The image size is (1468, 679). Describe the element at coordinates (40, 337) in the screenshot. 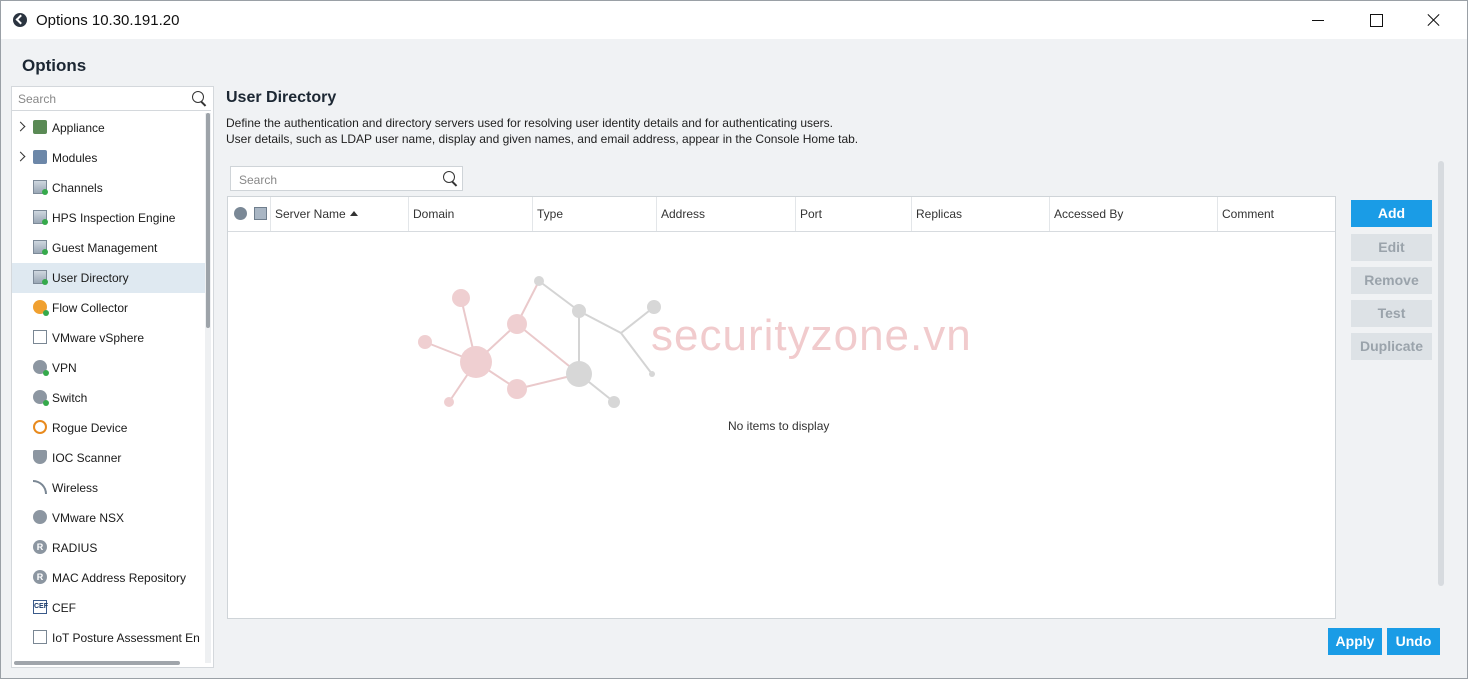

I see `vmware-vsphere-icon` at that location.